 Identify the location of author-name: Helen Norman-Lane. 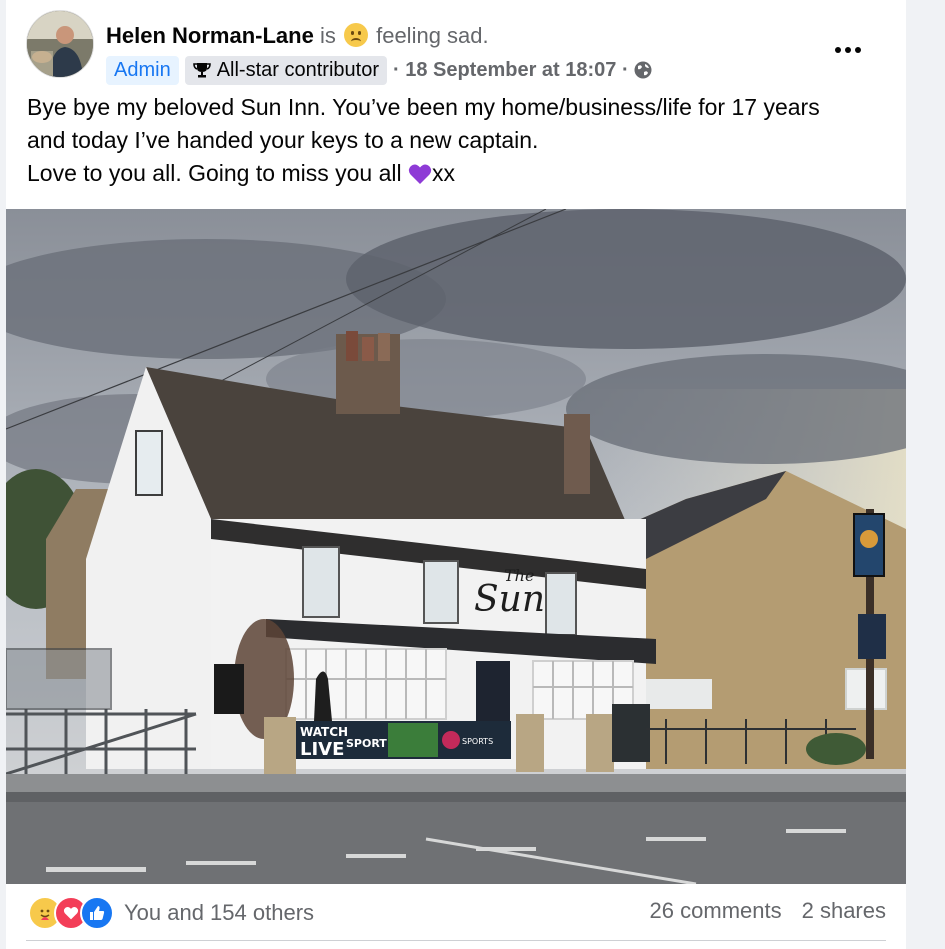
(210, 35).